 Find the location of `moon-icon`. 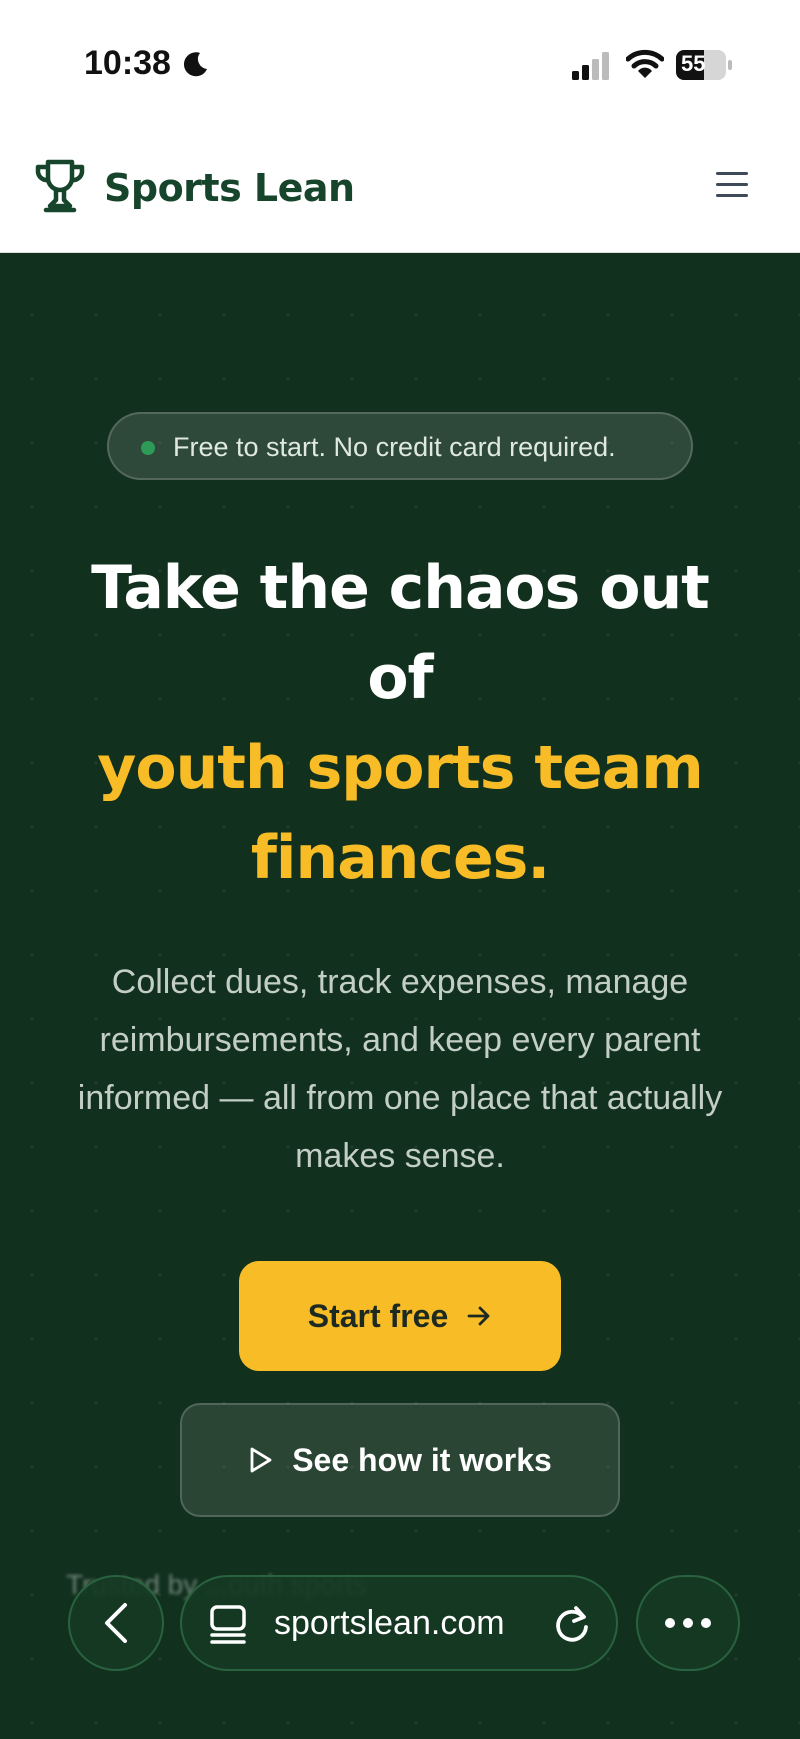

moon-icon is located at coordinates (195, 64).